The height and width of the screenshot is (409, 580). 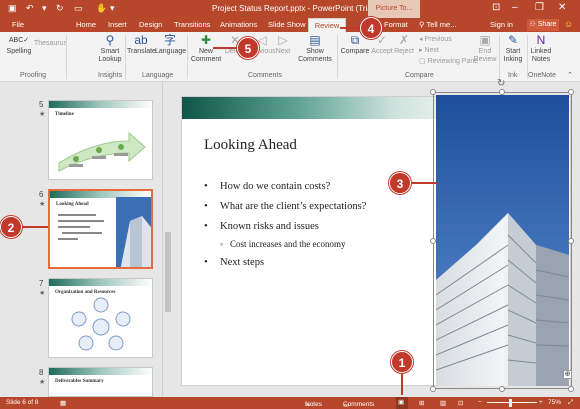 I want to click on zoom-level: 75%, so click(x=554, y=402).